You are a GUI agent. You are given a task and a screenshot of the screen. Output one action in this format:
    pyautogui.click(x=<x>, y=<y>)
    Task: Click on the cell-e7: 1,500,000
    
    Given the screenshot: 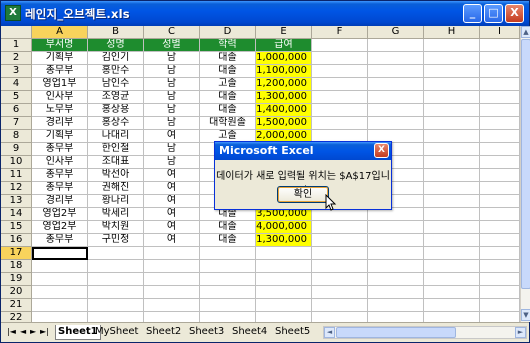 What is the action you would take?
    pyautogui.click(x=284, y=123)
    